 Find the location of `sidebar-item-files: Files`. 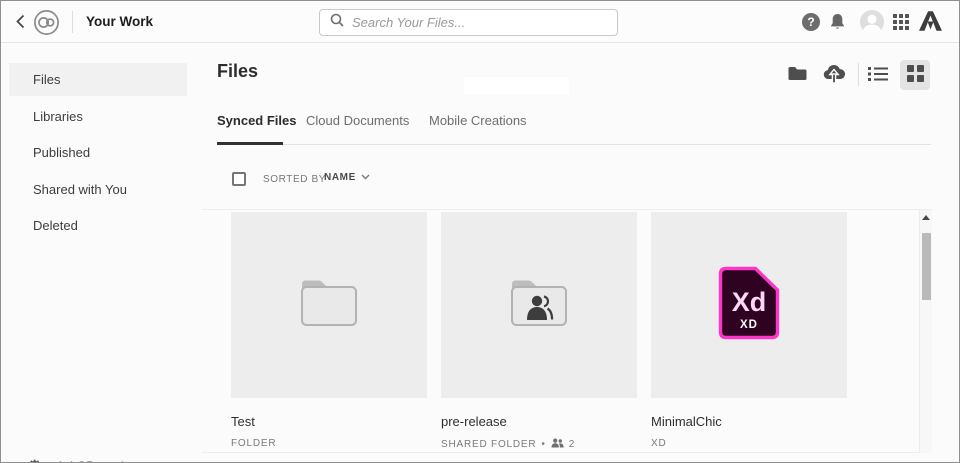

sidebar-item-files: Files is located at coordinates (98, 79).